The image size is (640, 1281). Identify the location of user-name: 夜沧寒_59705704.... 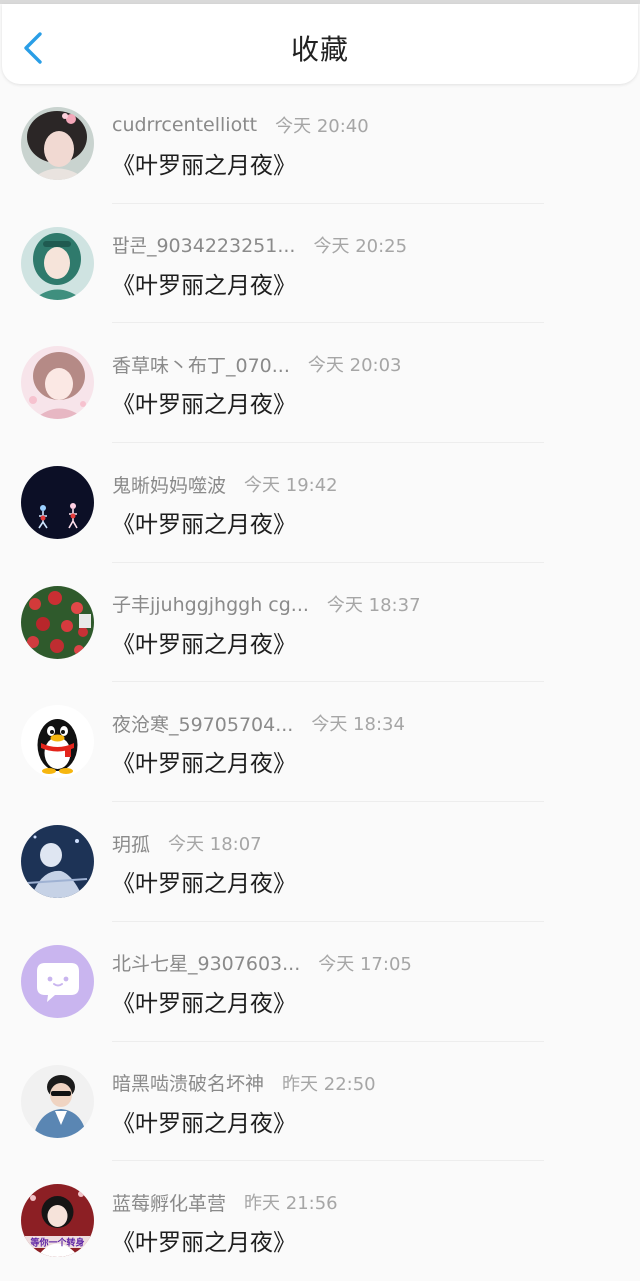
(202, 723).